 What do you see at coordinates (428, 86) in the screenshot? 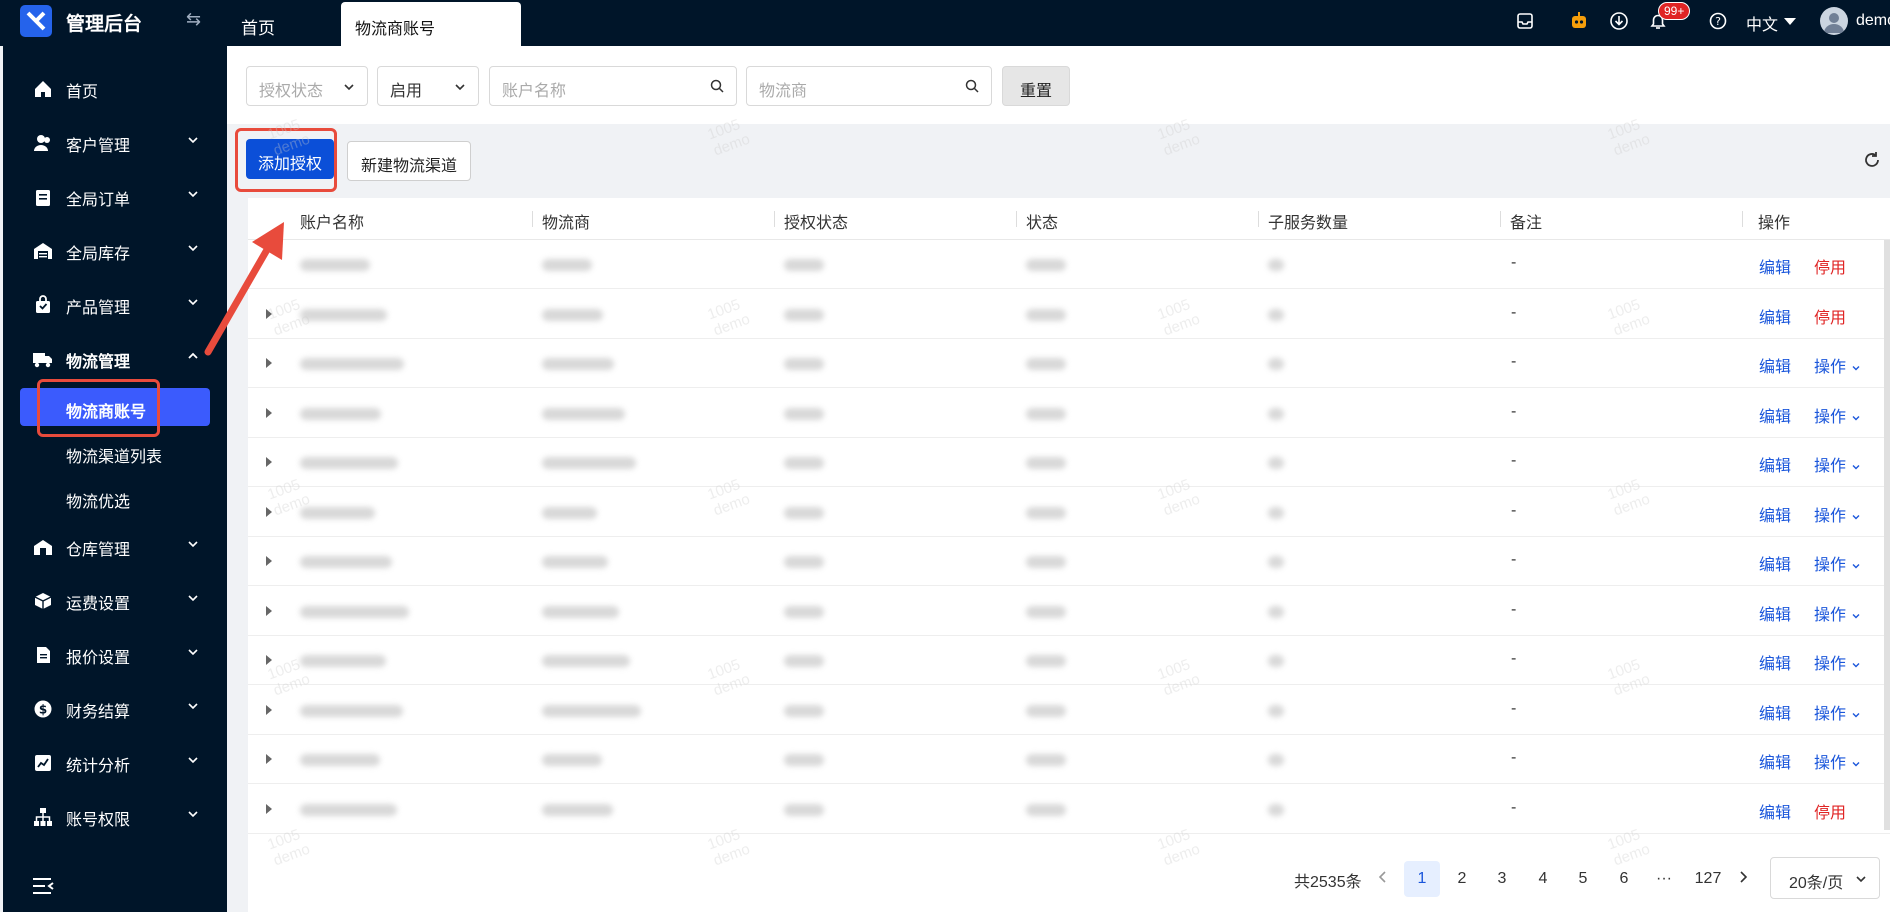
I see `status-select: 启用` at bounding box center [428, 86].